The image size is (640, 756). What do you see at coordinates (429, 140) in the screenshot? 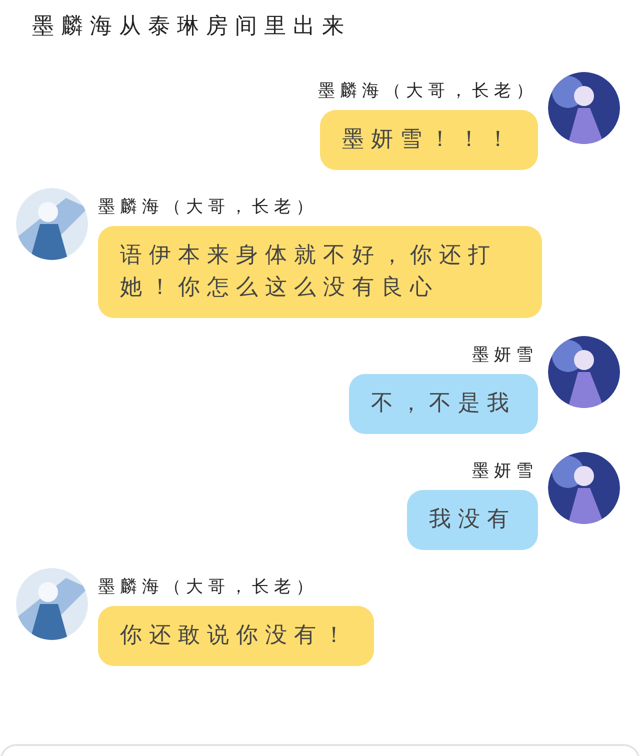
I see `message-bubble: 墨妍雪！！！` at bounding box center [429, 140].